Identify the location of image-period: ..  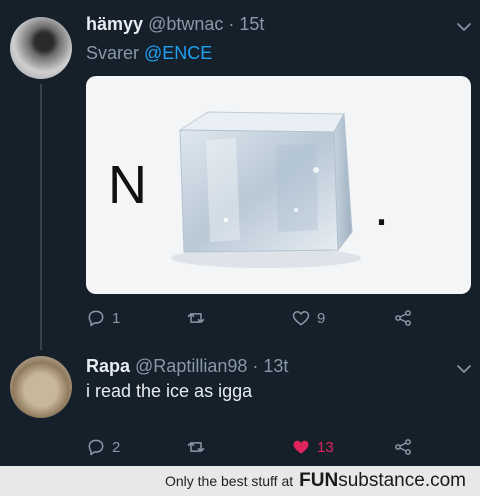
(382, 207).